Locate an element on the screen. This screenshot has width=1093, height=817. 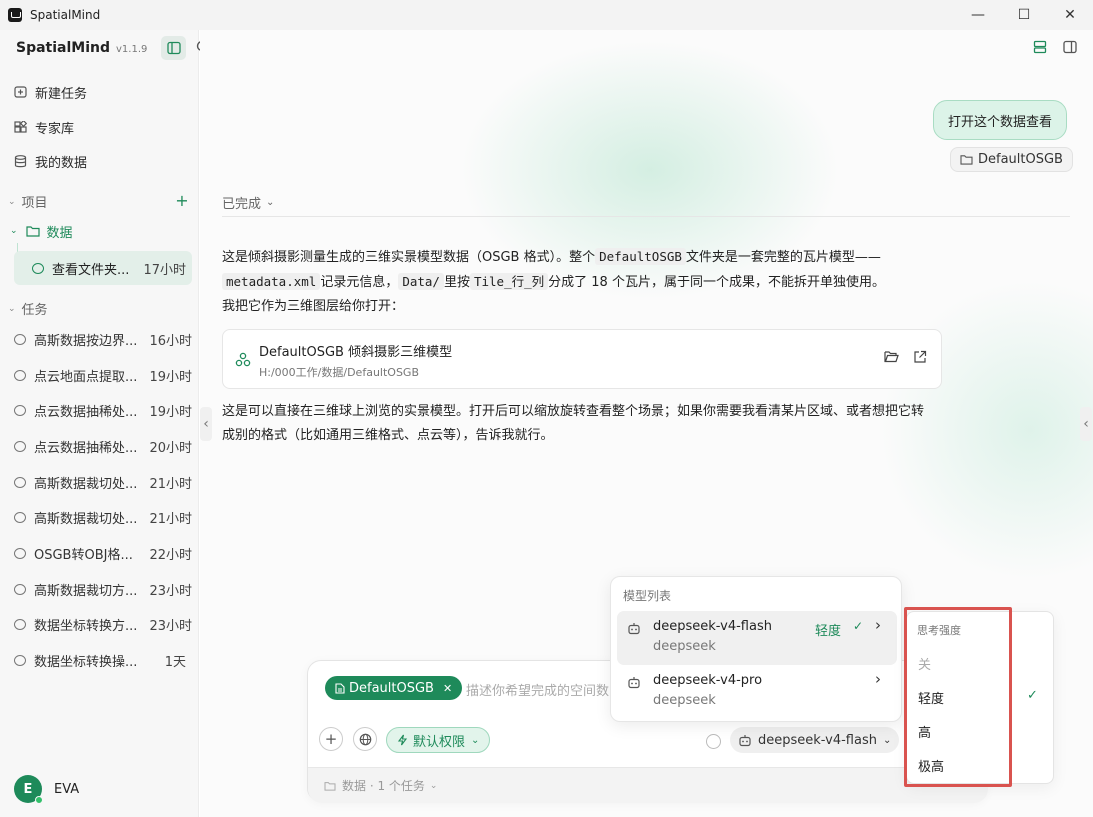
add-attachment-button: + is located at coordinates (331, 739).